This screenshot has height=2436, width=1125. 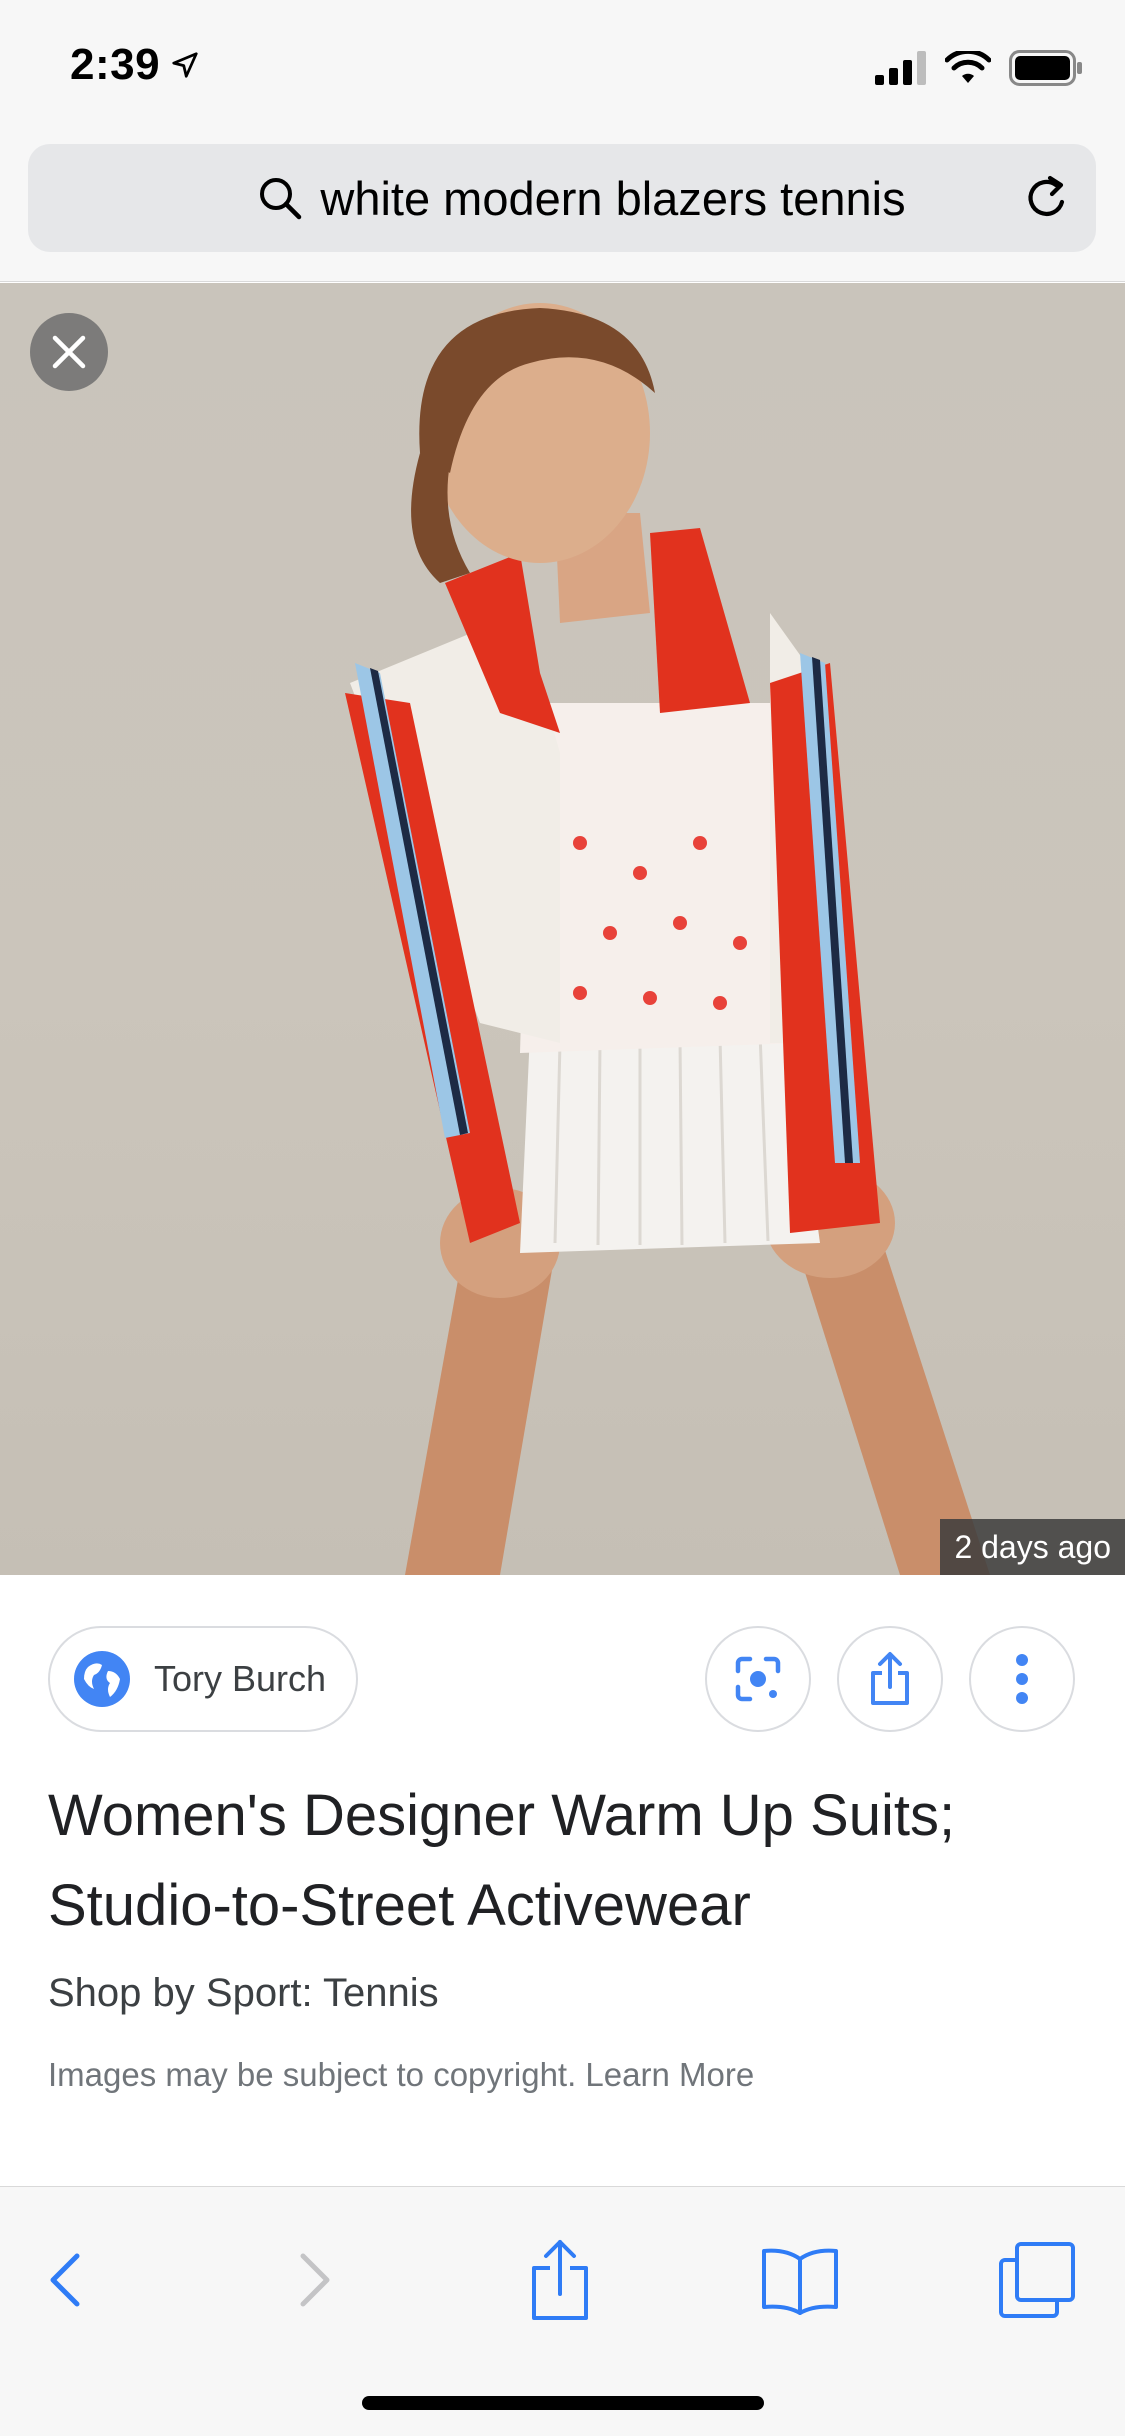 I want to click on status-time-group: 2:39, so click(x=135, y=65).